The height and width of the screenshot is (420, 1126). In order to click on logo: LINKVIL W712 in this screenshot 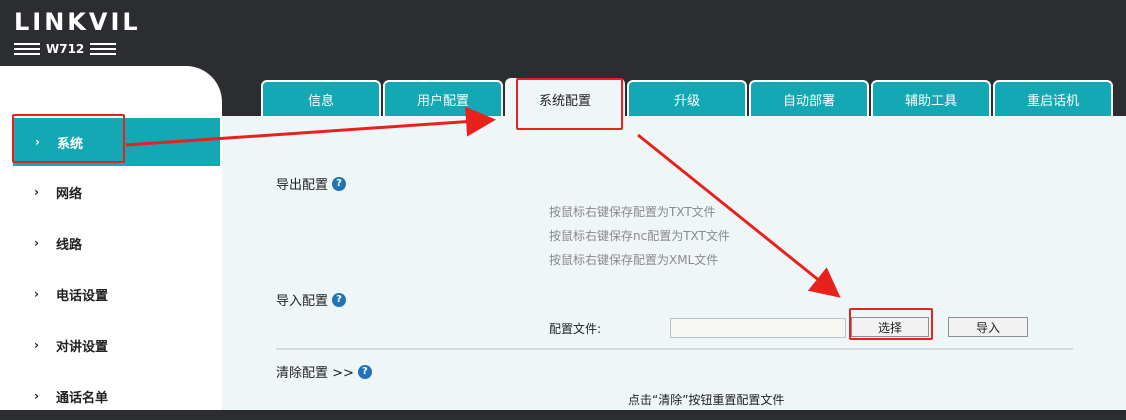, I will do `click(77, 32)`.